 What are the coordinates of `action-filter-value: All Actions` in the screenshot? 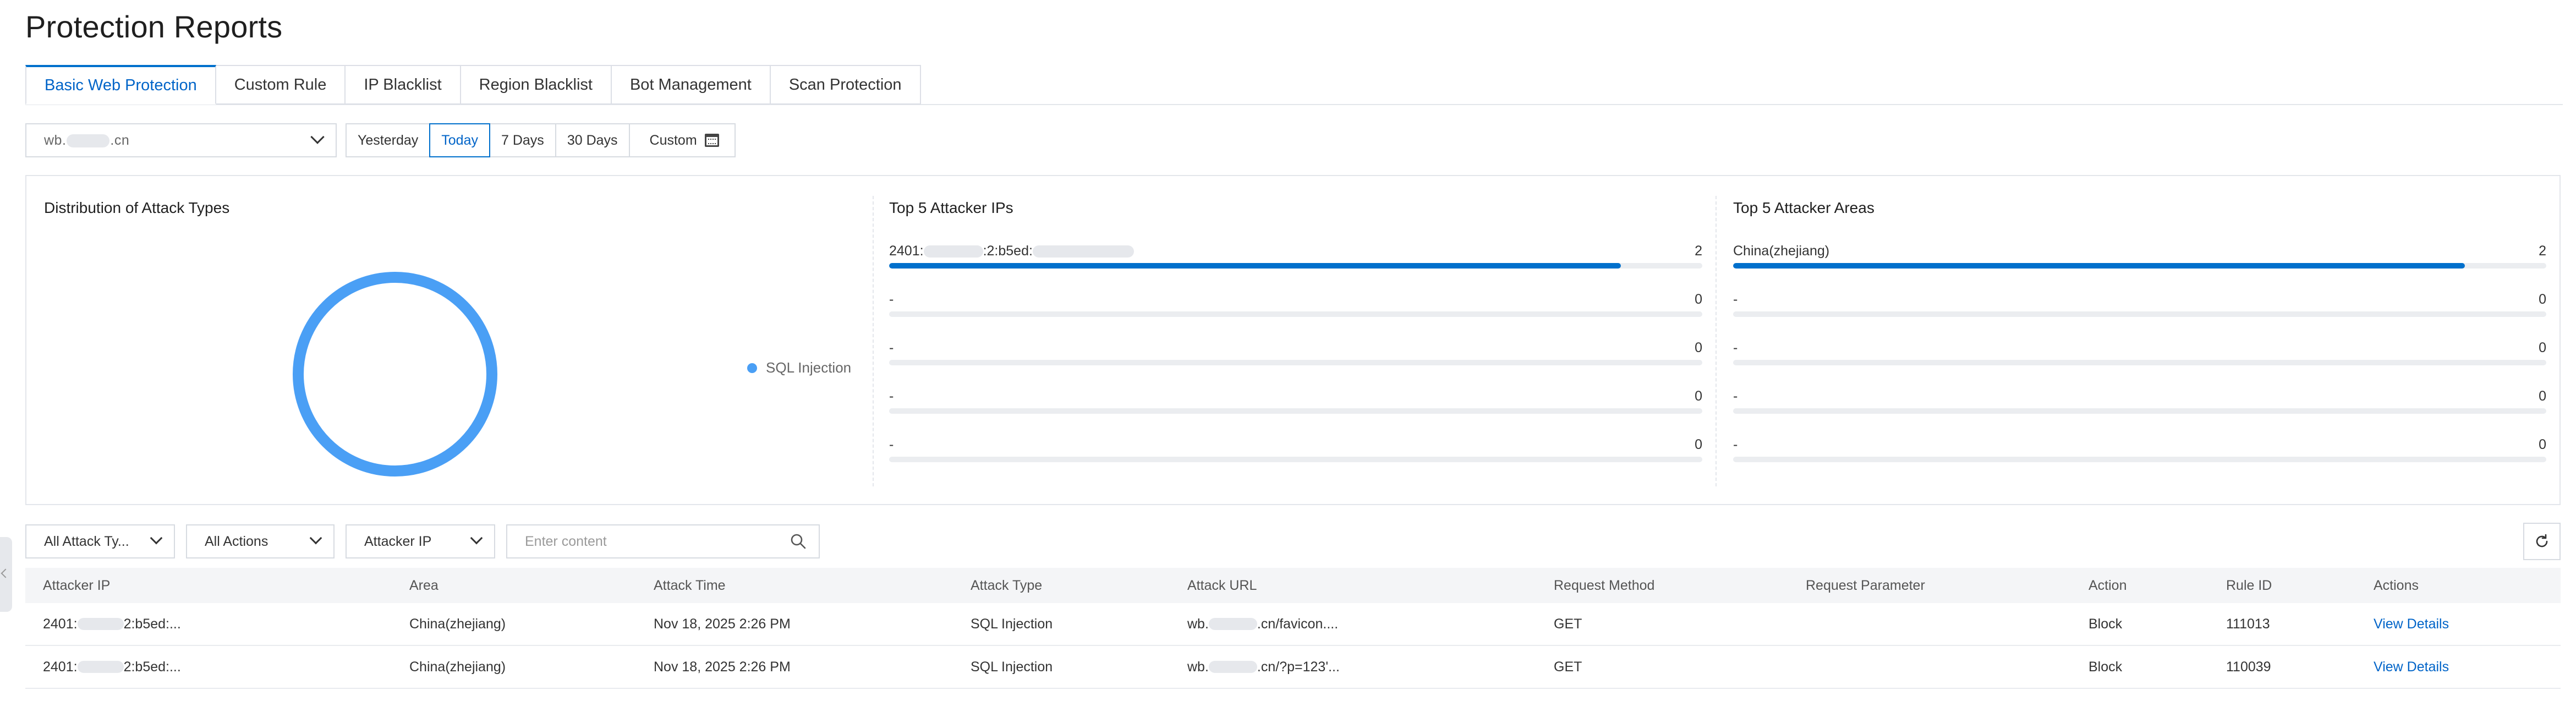 It's located at (236, 541).